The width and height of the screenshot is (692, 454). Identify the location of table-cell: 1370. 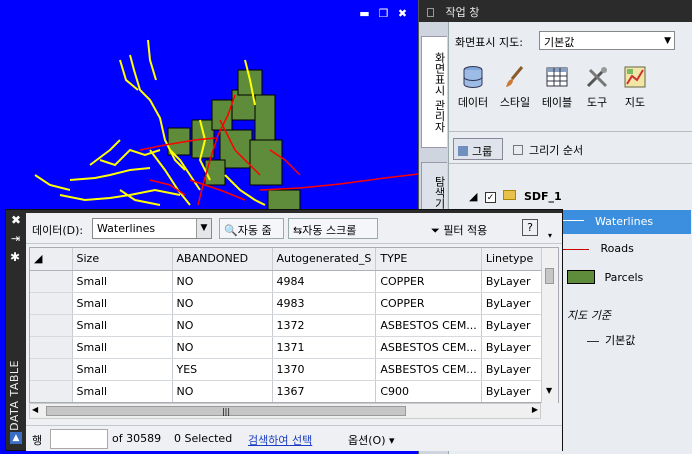
(324, 369).